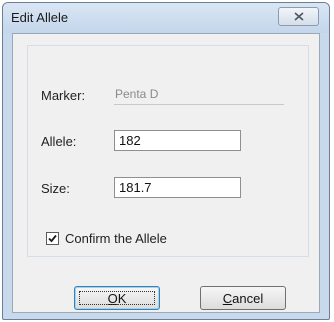 The height and width of the screenshot is (322, 334). I want to click on allele-label: Allele:, so click(59, 141).